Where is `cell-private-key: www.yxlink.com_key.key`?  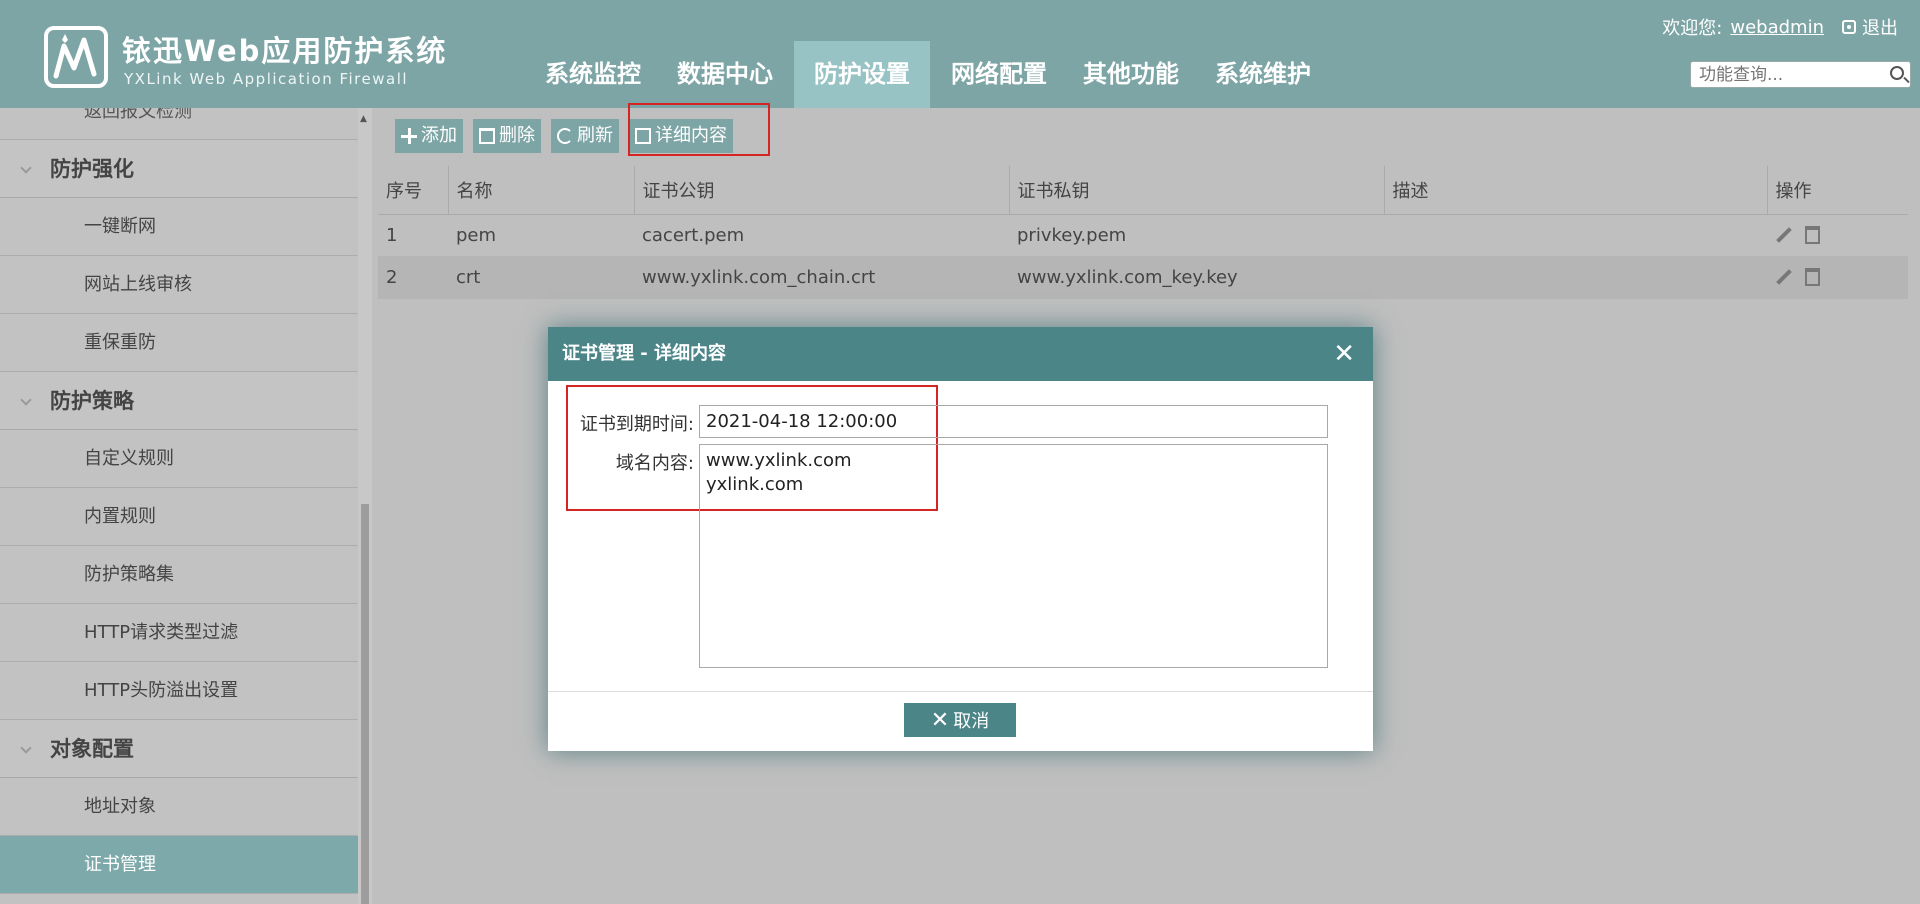
cell-private-key: www.yxlink.com_key.key is located at coordinates (1196, 277).